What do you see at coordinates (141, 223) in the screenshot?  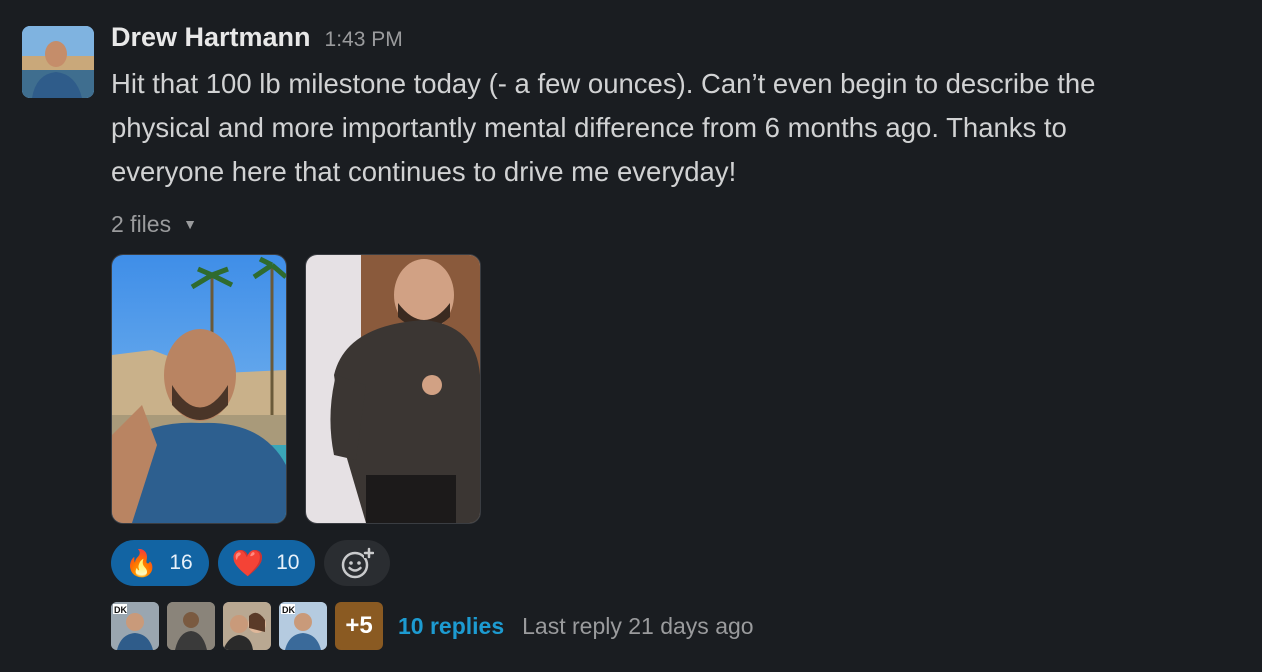 I see `files-label: 2 files` at bounding box center [141, 223].